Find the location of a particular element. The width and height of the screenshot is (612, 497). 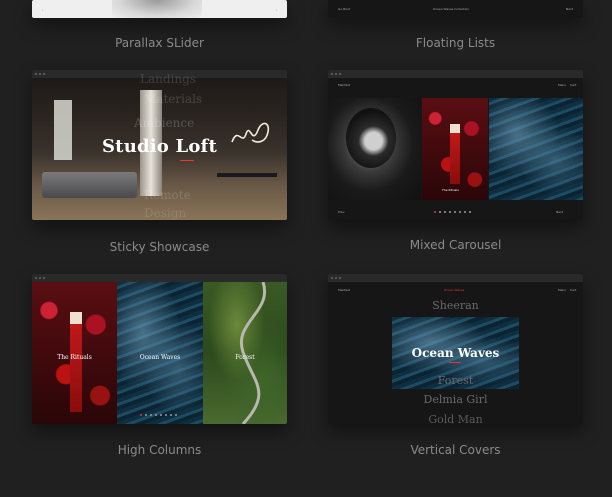

vertical-header-center: Ocean Waves is located at coordinates (454, 290).